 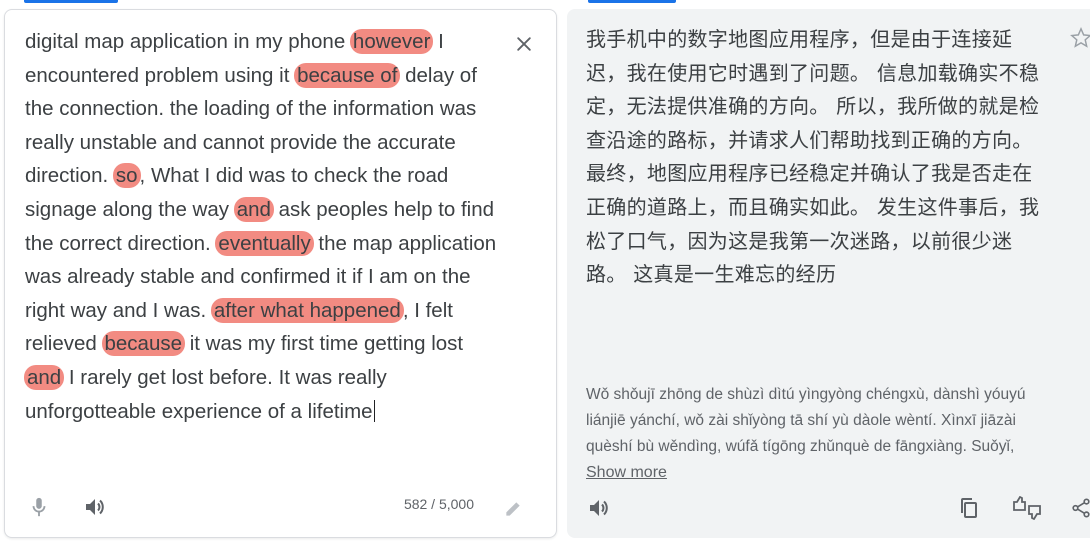 What do you see at coordinates (264, 243) in the screenshot?
I see `highlighted-word: eventually` at bounding box center [264, 243].